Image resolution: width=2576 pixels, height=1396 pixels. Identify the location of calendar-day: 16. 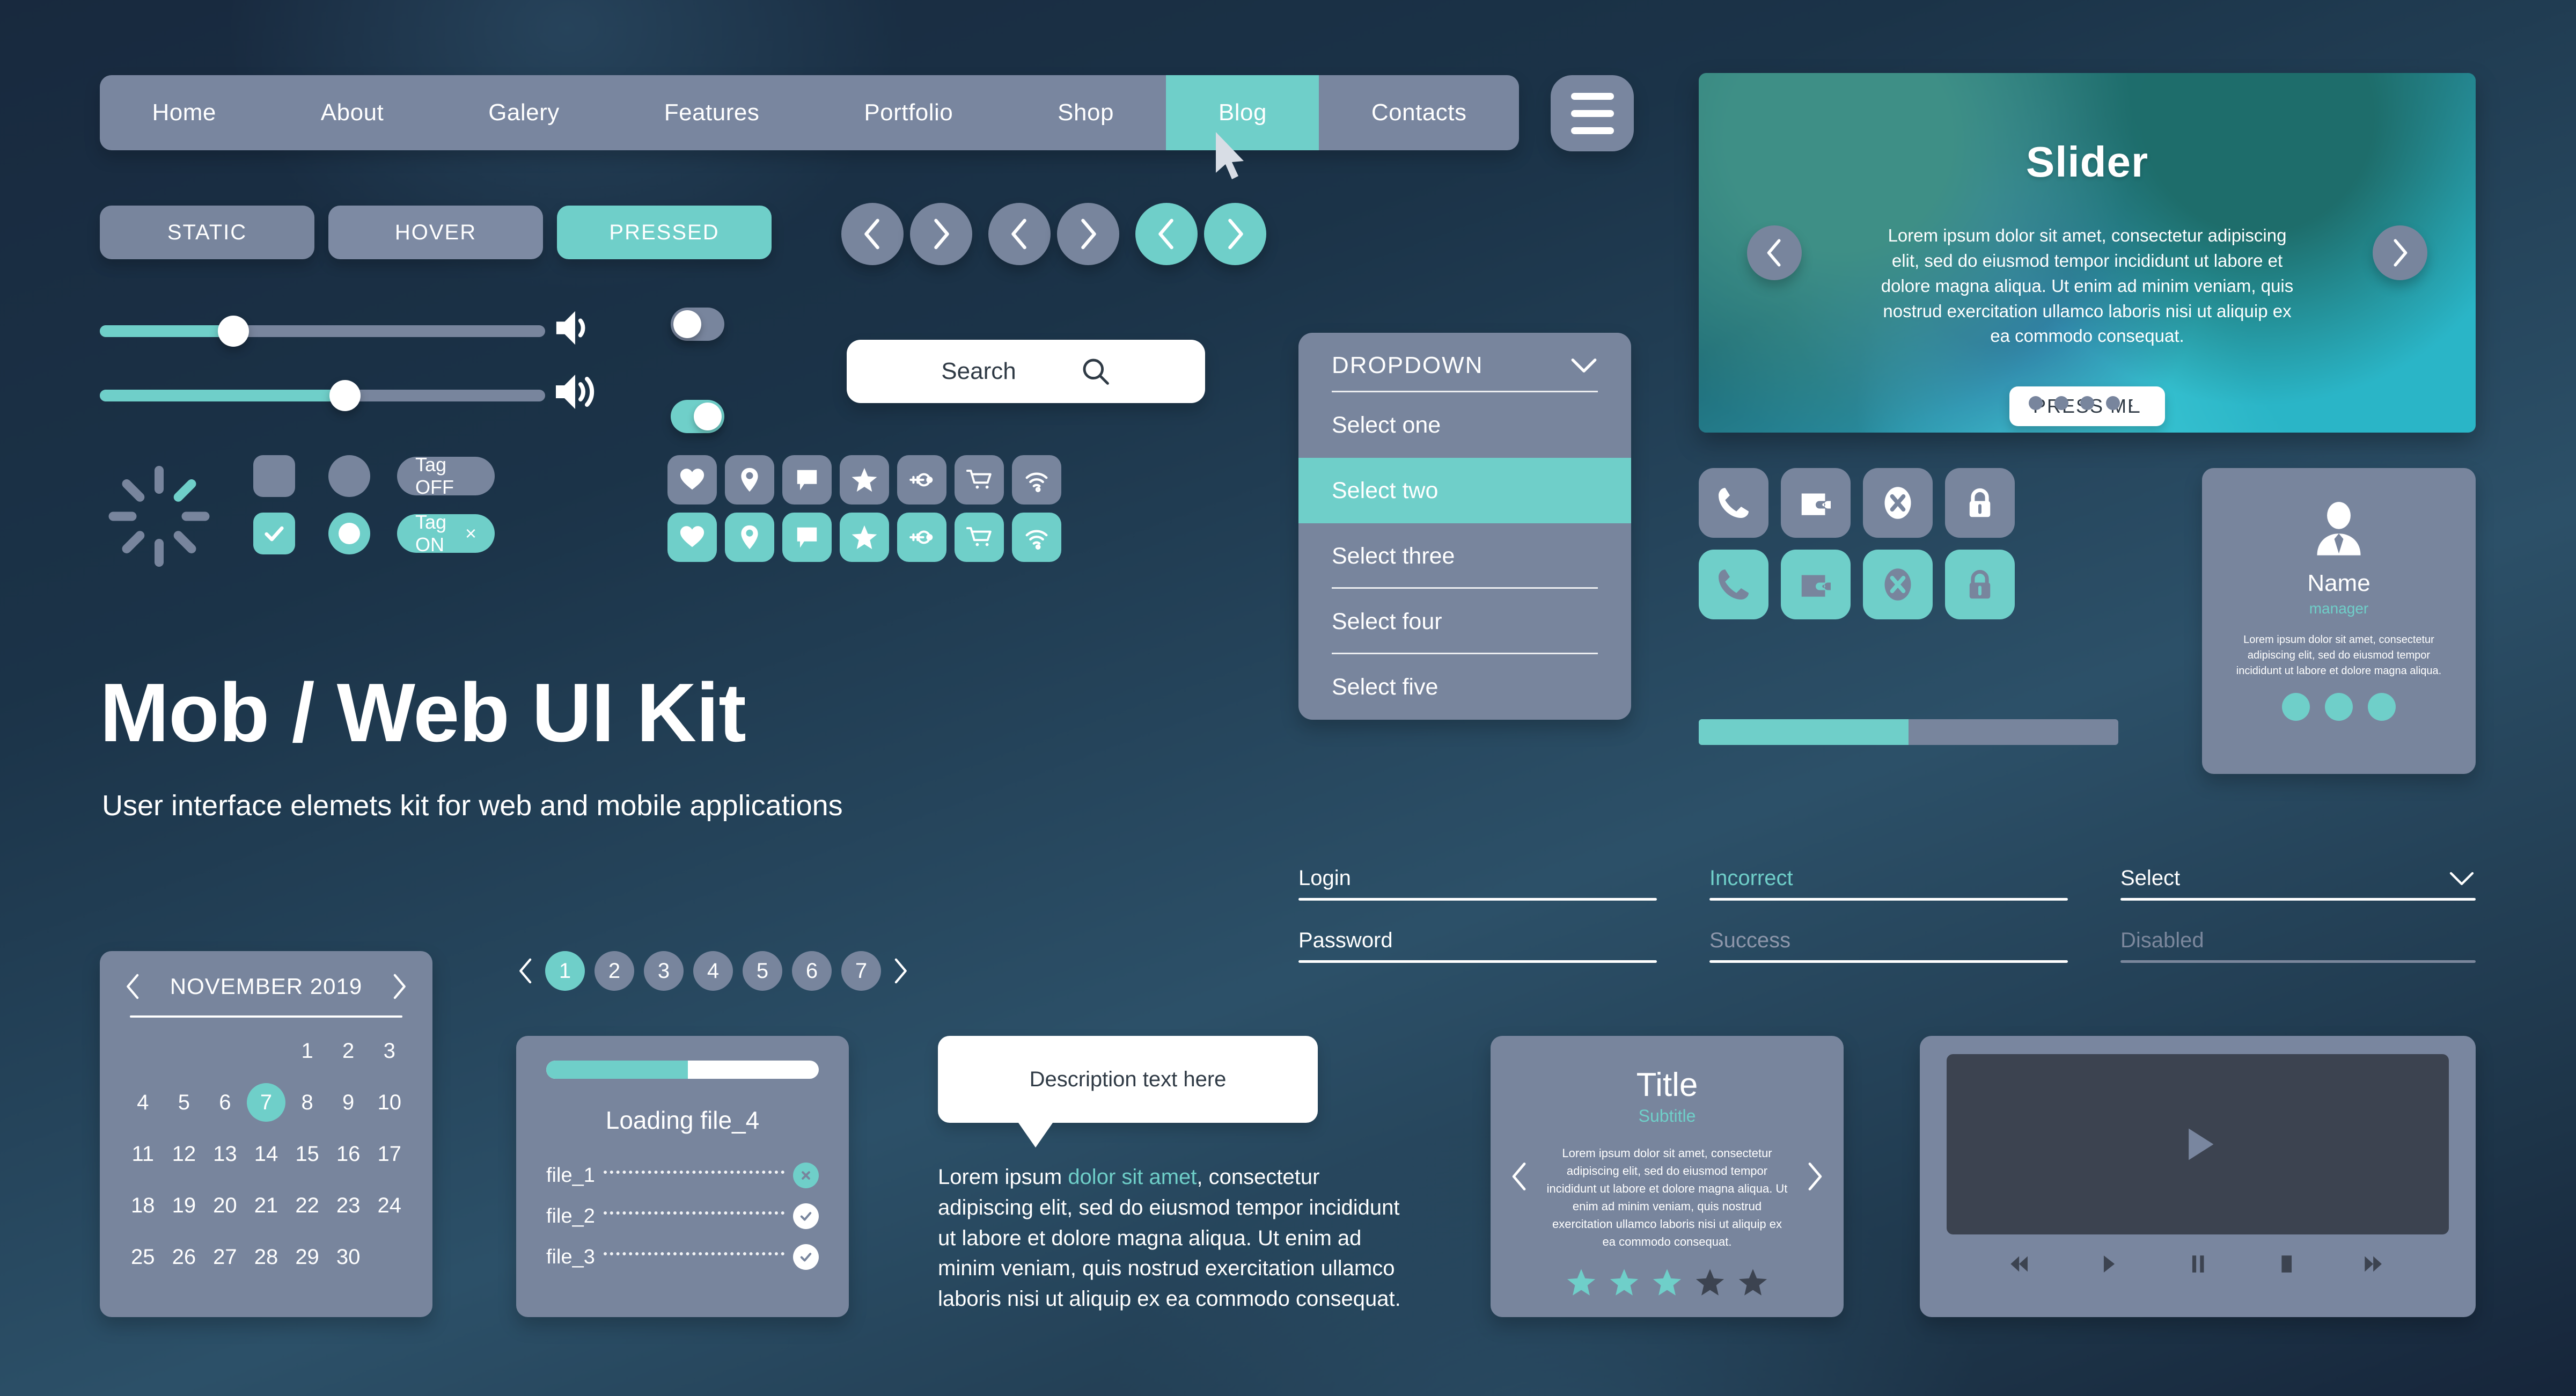
(348, 1154).